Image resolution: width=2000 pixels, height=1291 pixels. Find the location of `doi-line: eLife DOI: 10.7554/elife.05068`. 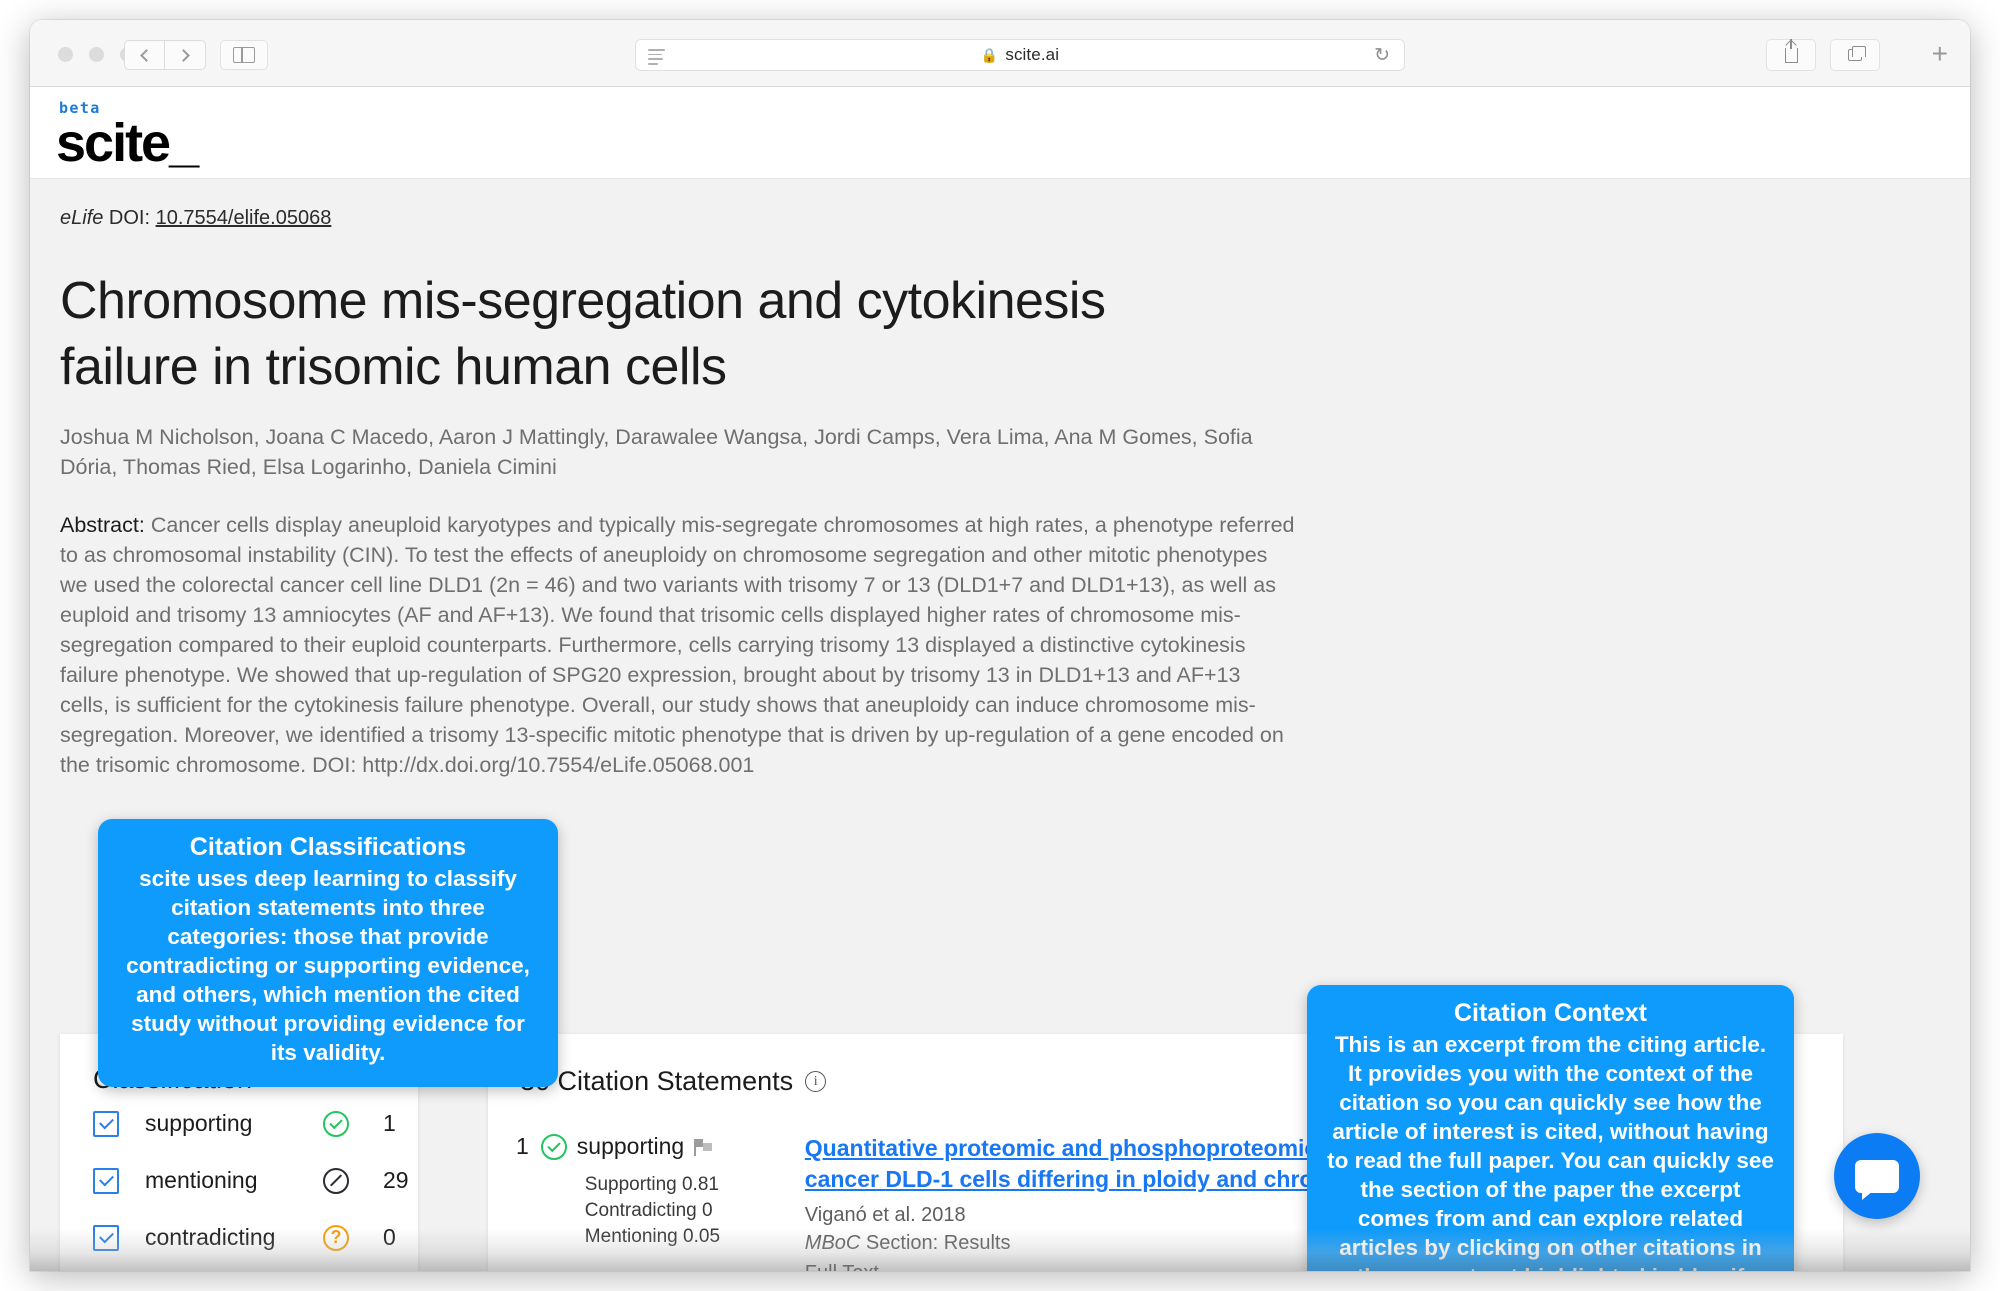

doi-line: eLife DOI: 10.7554/elife.05068 is located at coordinates (1015, 218).